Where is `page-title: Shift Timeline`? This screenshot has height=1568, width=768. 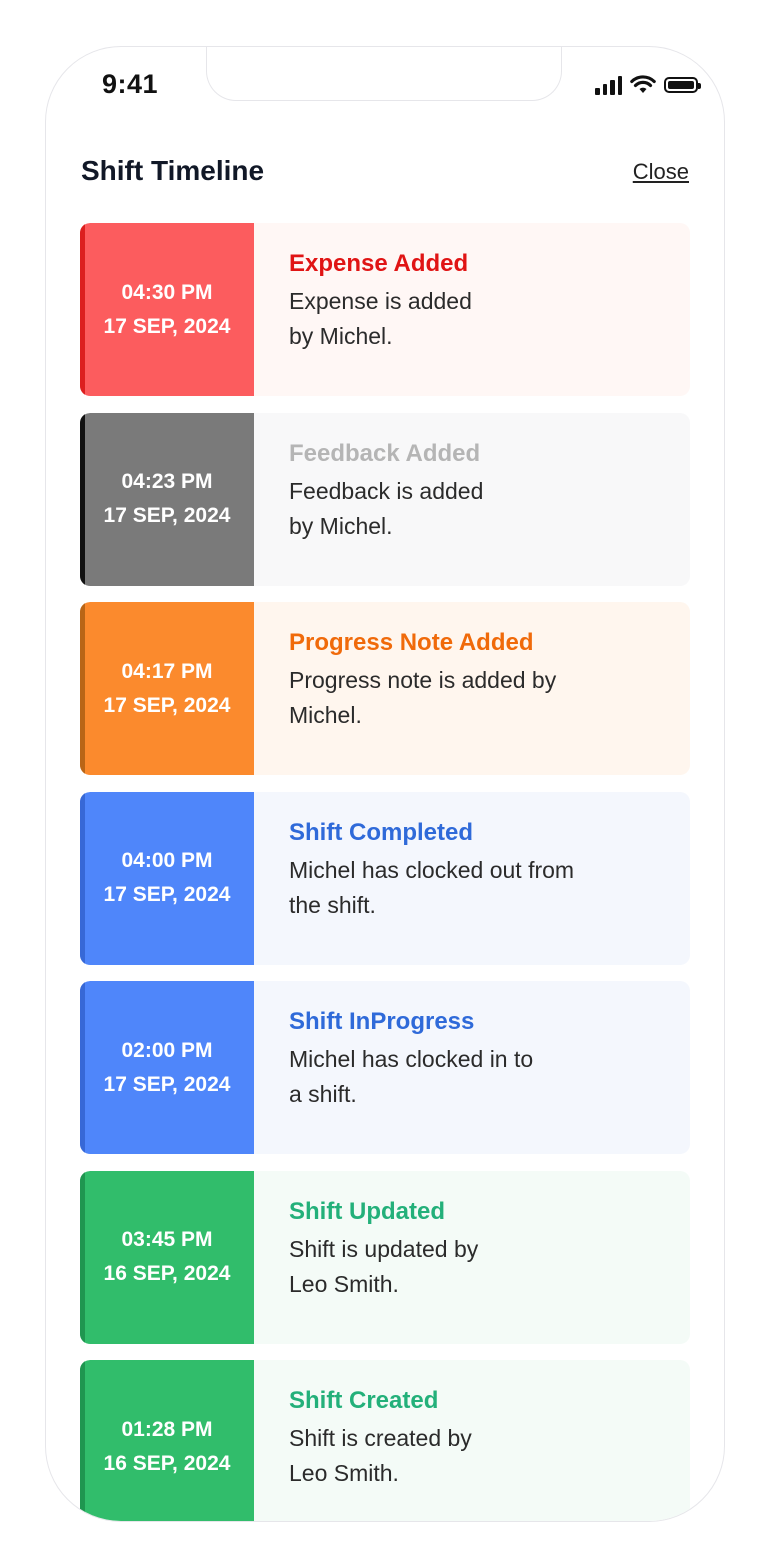 page-title: Shift Timeline is located at coordinates (173, 170).